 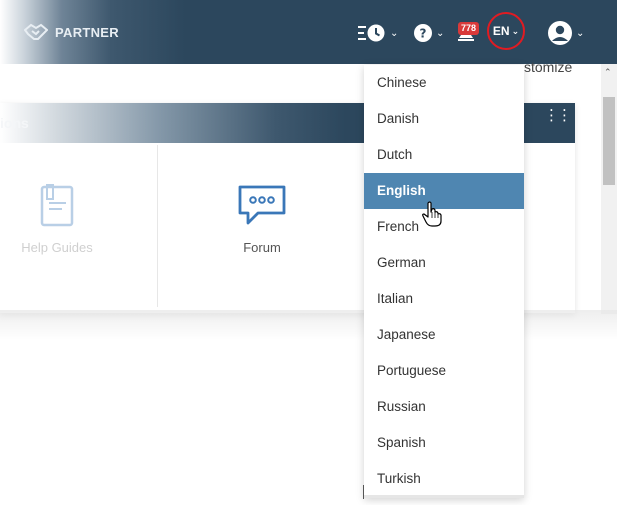 I want to click on help-menu: ? ⌄, so click(x=429, y=33).